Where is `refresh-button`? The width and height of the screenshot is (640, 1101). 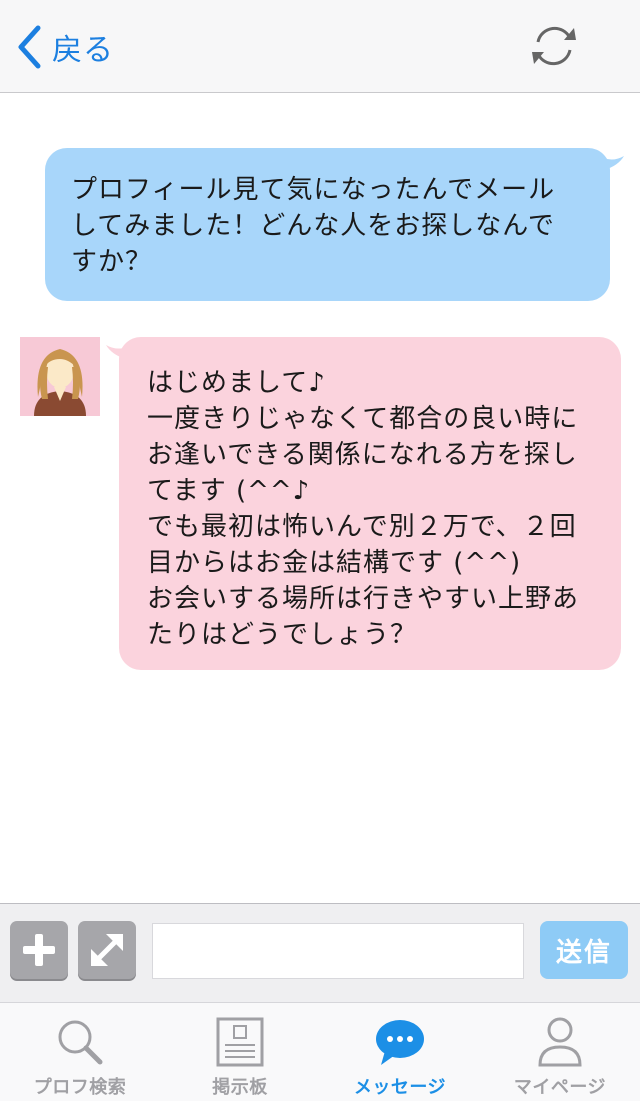
refresh-button is located at coordinates (554, 46).